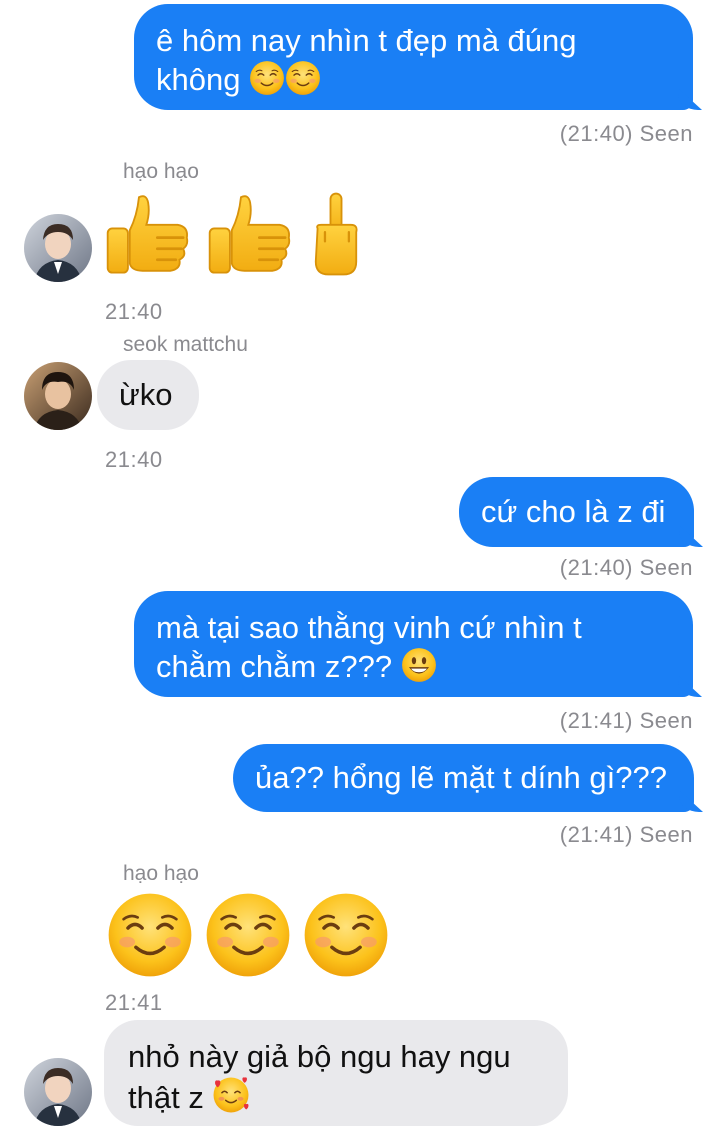  What do you see at coordinates (166, 1097) in the screenshot?
I see `message-text: thật z` at bounding box center [166, 1097].